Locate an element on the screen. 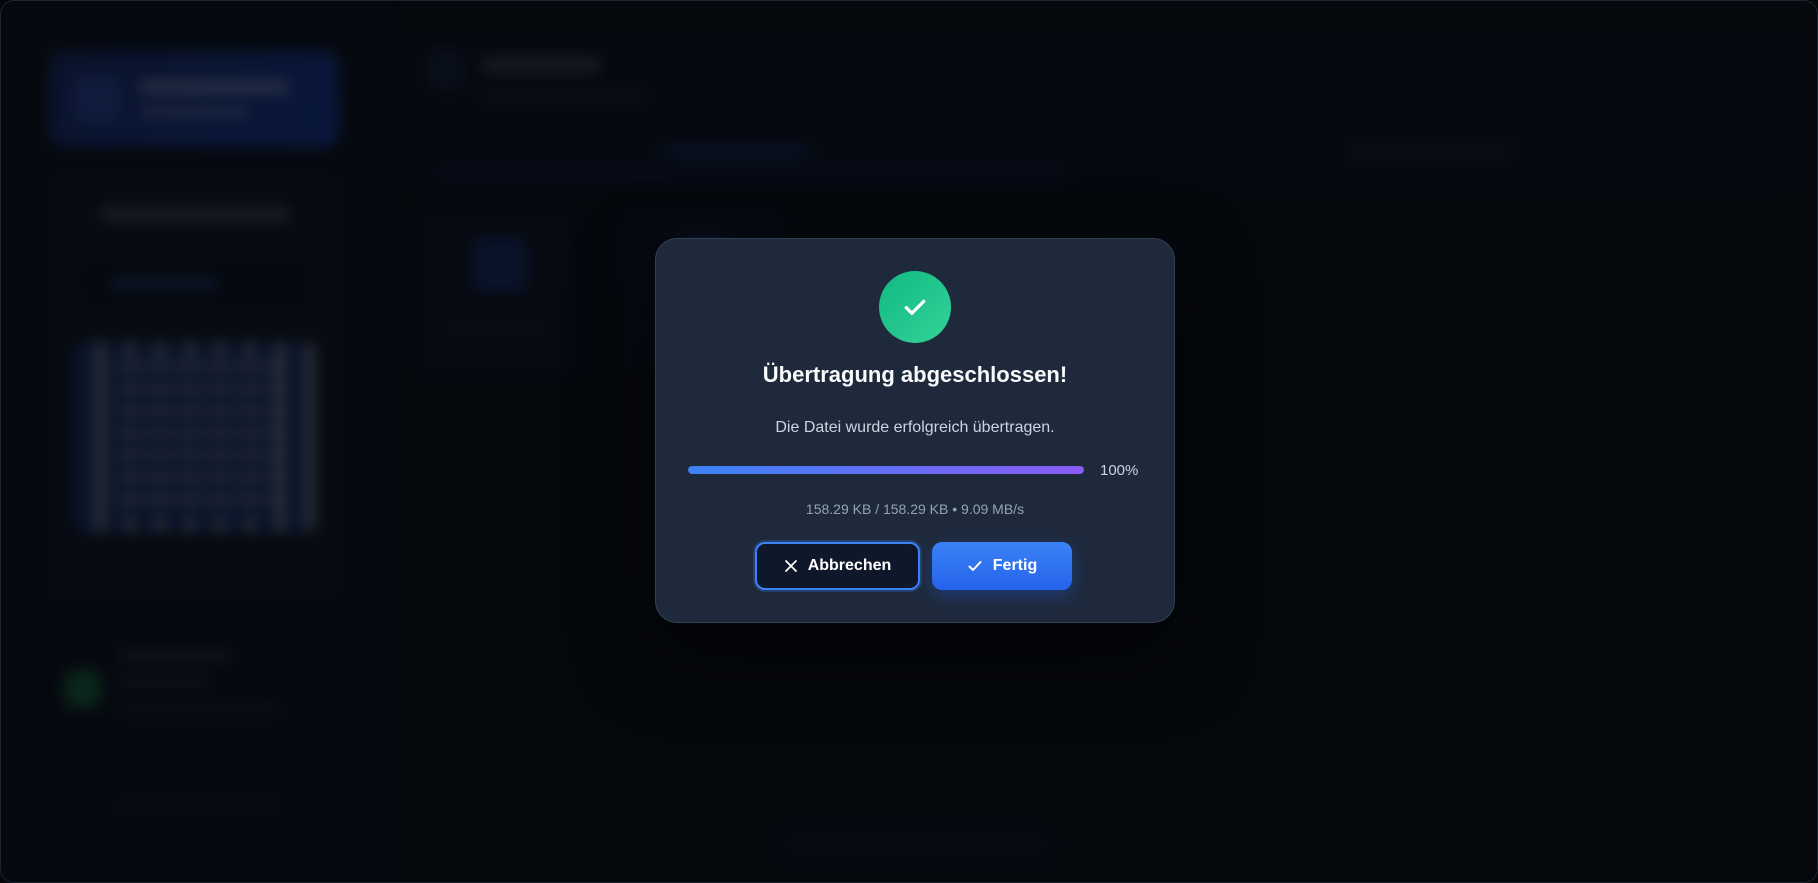 Image resolution: width=1818 pixels, height=883 pixels. progress-fill is located at coordinates (886, 470).